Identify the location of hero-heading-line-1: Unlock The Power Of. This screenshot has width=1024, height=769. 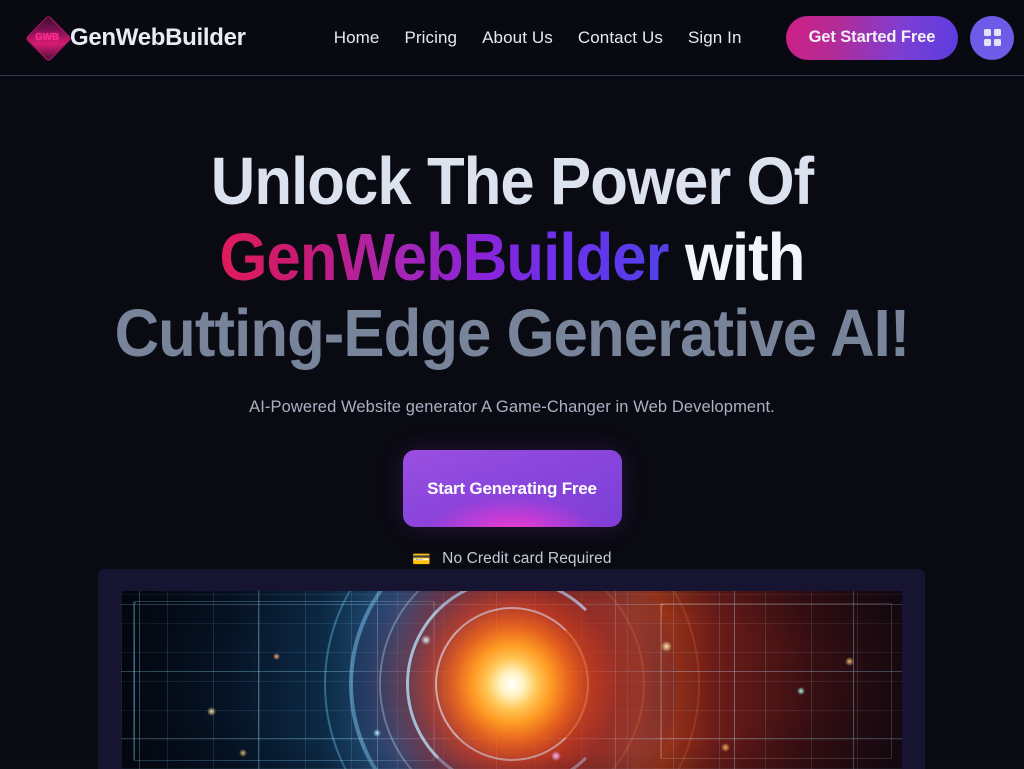
(512, 181).